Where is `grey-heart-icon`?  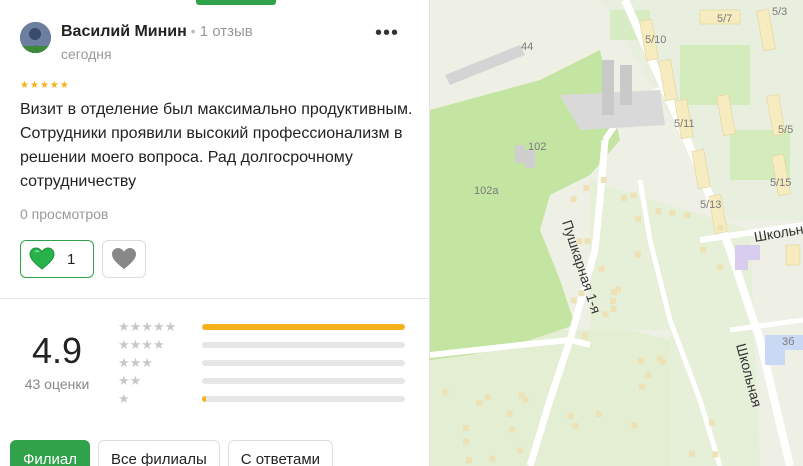
grey-heart-icon is located at coordinates (124, 258).